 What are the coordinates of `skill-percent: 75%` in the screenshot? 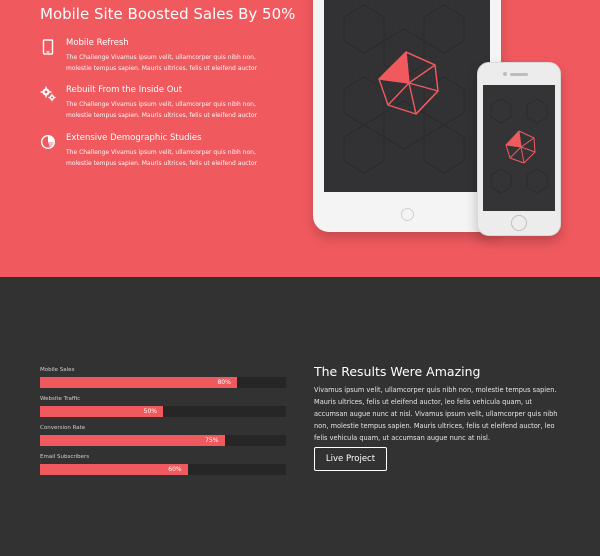 It's located at (212, 440).